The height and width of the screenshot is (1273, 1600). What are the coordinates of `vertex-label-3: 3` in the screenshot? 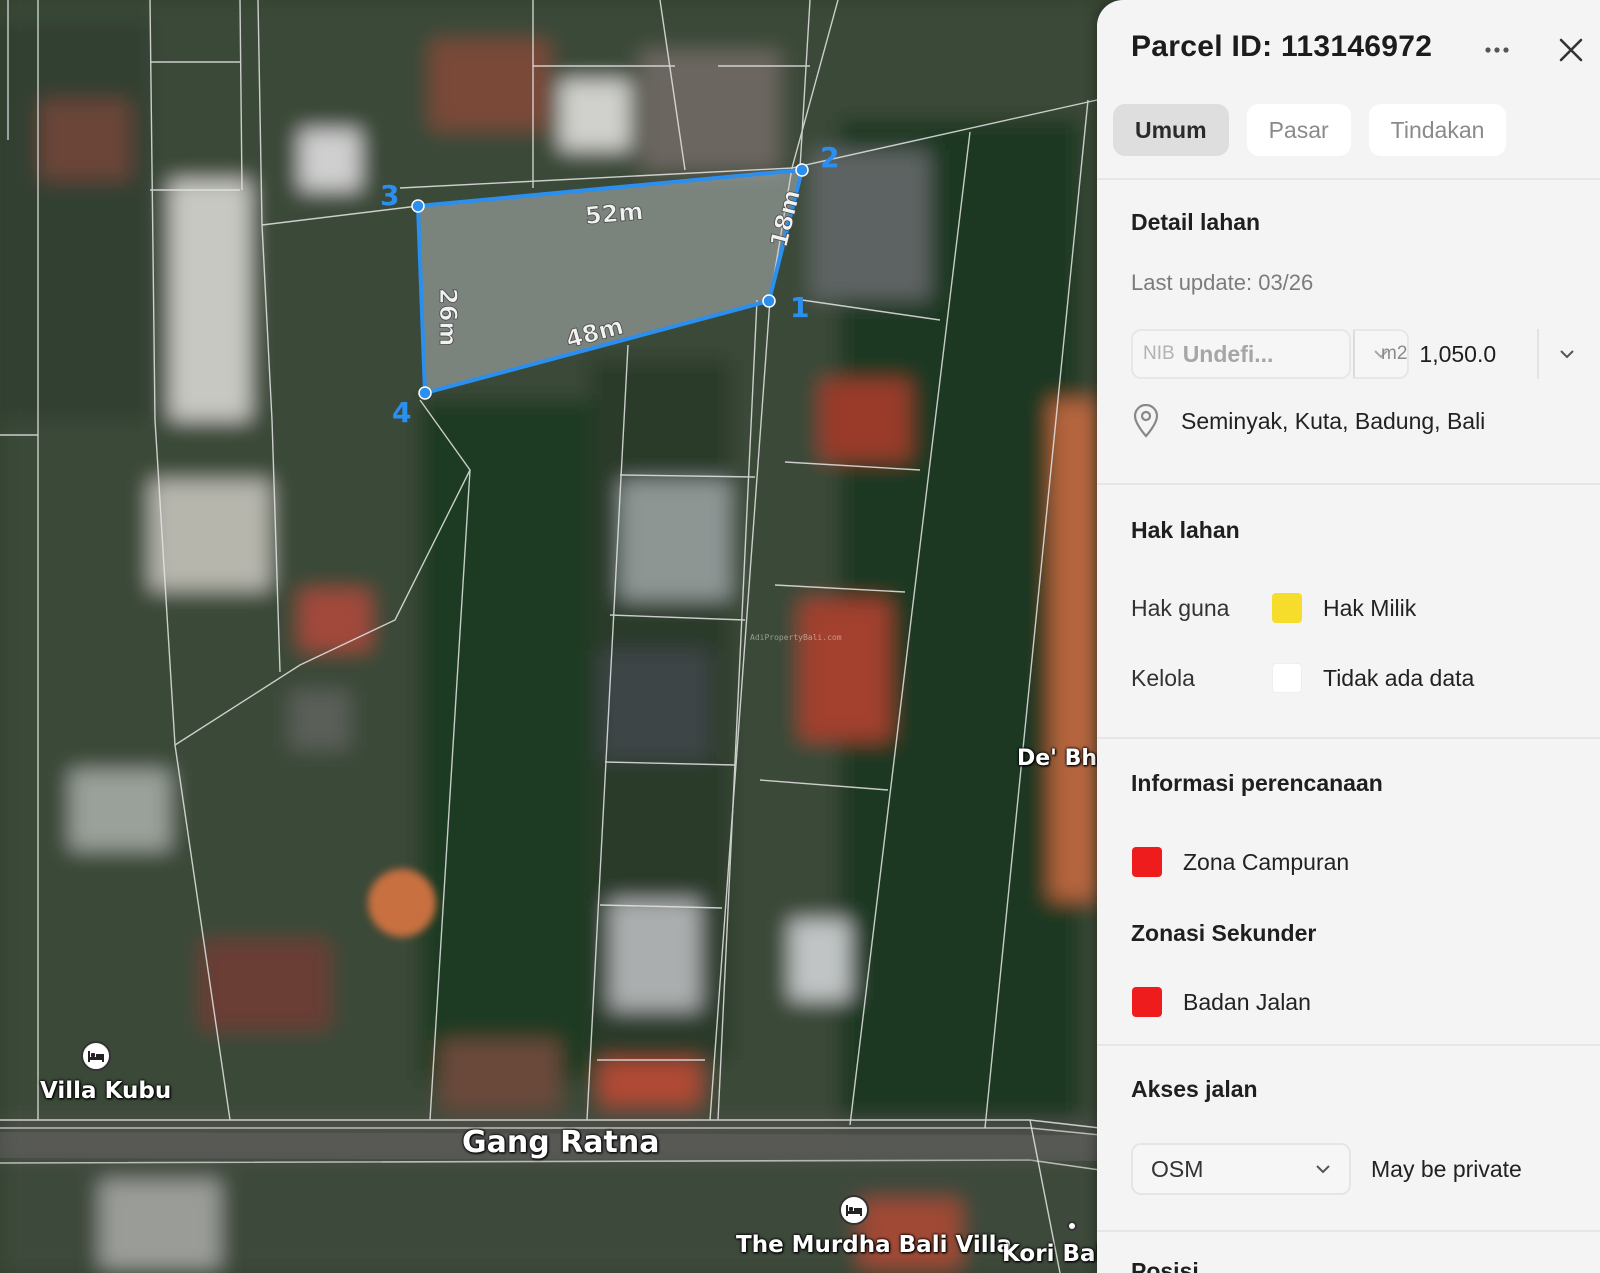 It's located at (389, 195).